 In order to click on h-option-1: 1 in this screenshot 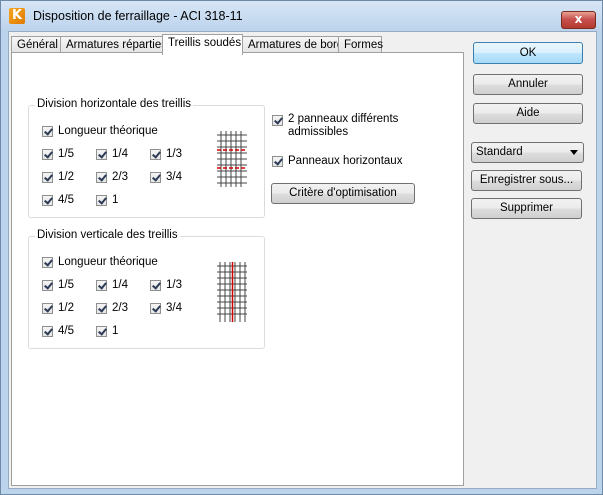, I will do `click(107, 200)`.